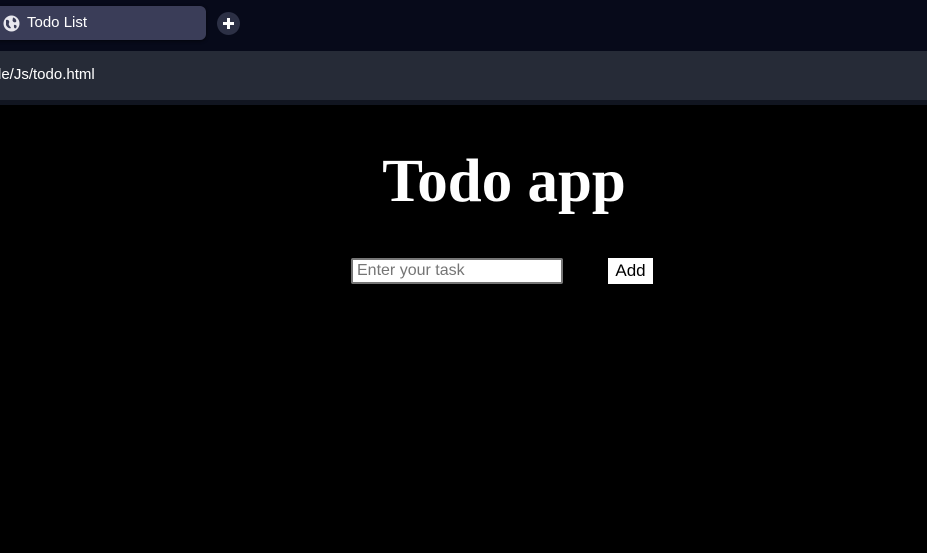 This screenshot has width=927, height=553. What do you see at coordinates (463, 75) in the screenshot?
I see `address-bar: le/Js/todo.html` at bounding box center [463, 75].